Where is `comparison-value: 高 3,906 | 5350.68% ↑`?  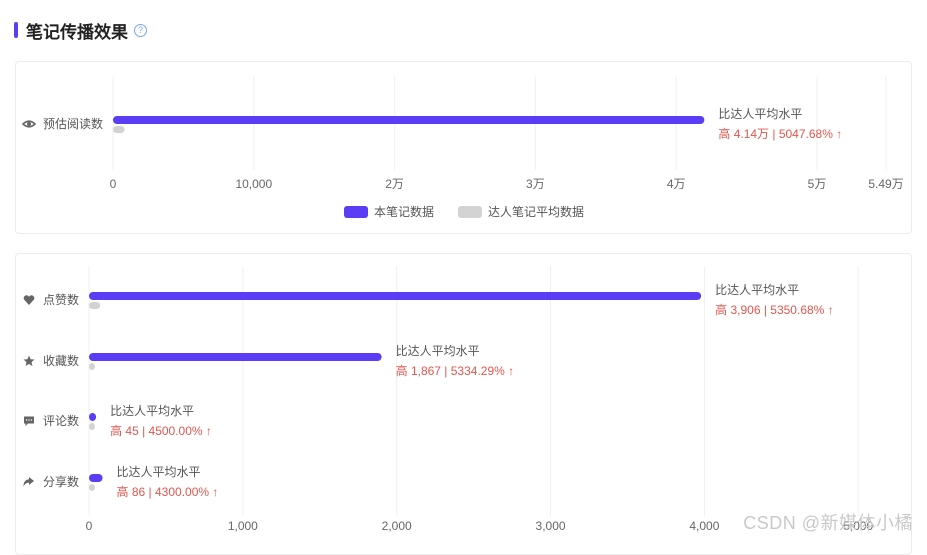 comparison-value: 高 3,906 | 5350.68% ↑ is located at coordinates (774, 309).